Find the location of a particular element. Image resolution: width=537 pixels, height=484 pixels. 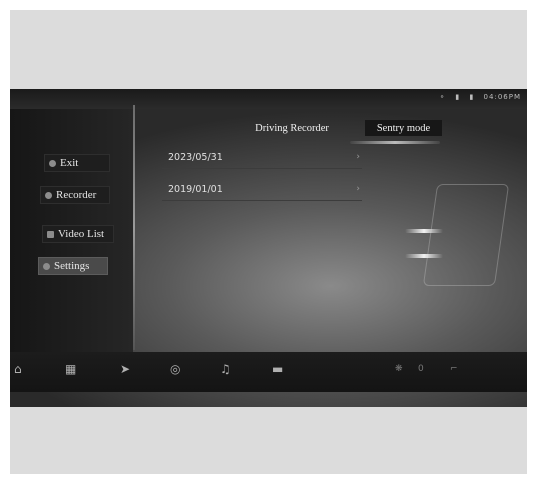

car-icon: ▬ is located at coordinates (277, 369).